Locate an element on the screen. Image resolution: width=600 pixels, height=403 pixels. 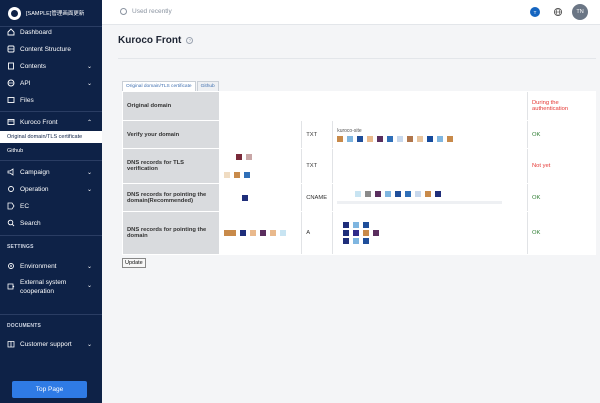
used-recently: Used recently is located at coordinates (146, 11).